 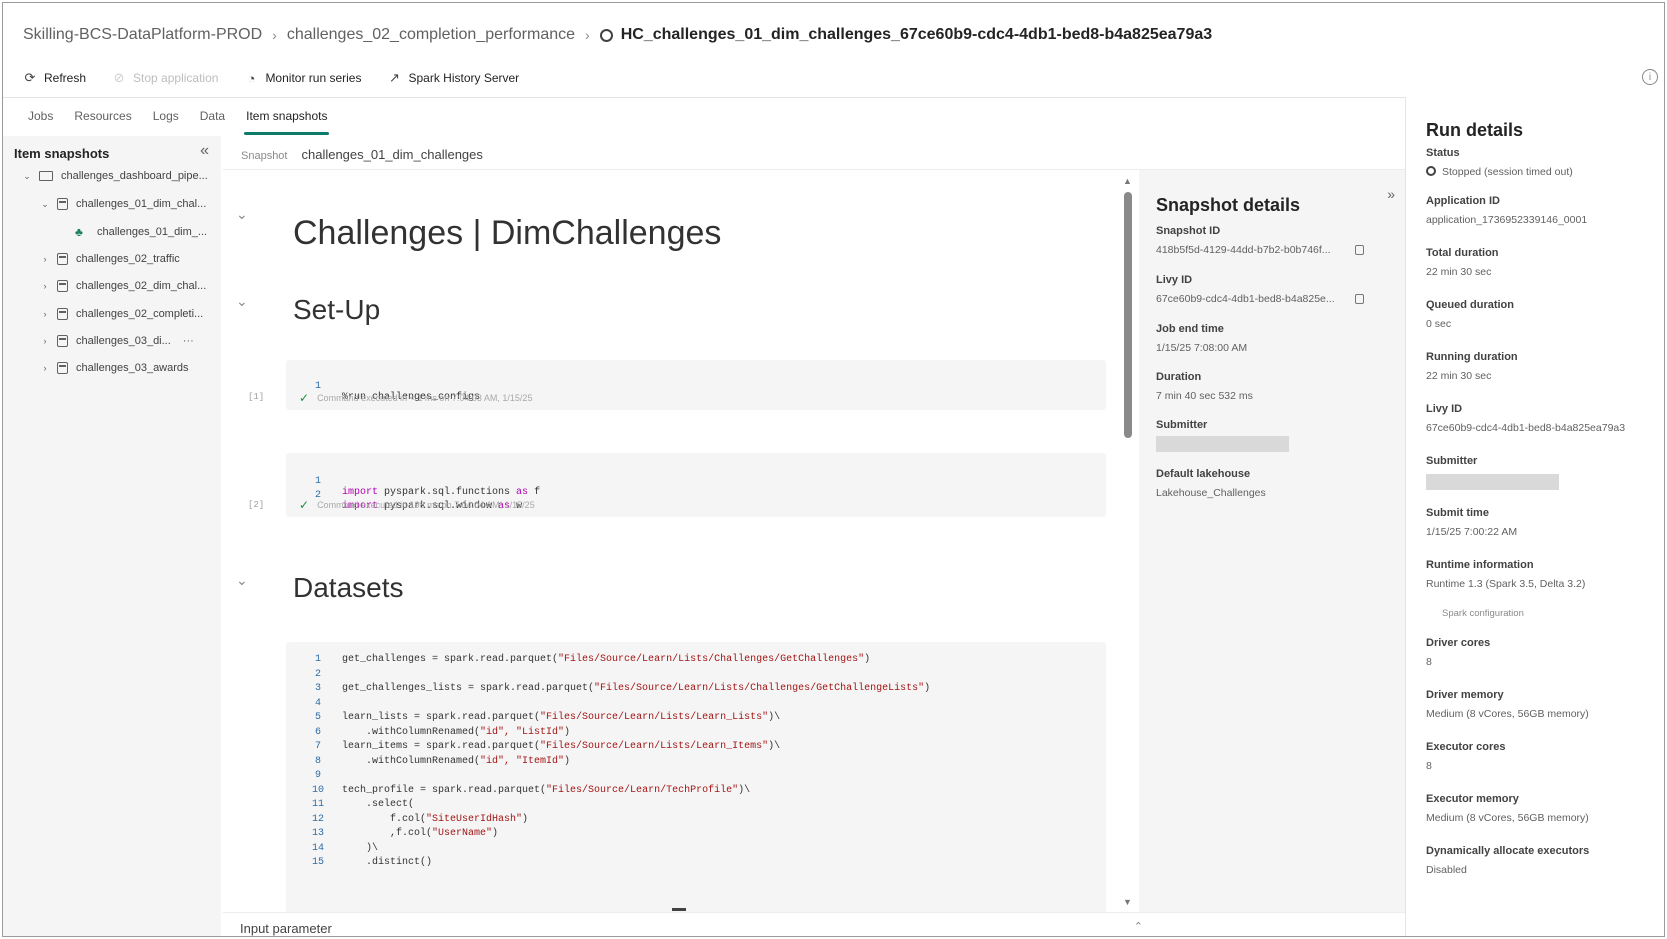 I want to click on tree-item-notebook: › challenges_02_traffic, so click(x=109, y=259).